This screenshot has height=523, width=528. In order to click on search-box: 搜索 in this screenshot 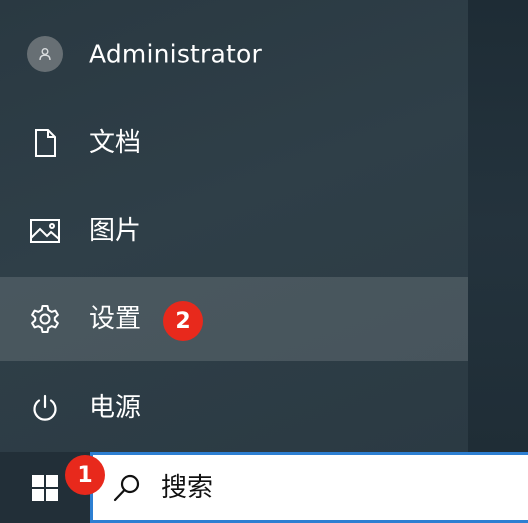, I will do `click(309, 487)`.